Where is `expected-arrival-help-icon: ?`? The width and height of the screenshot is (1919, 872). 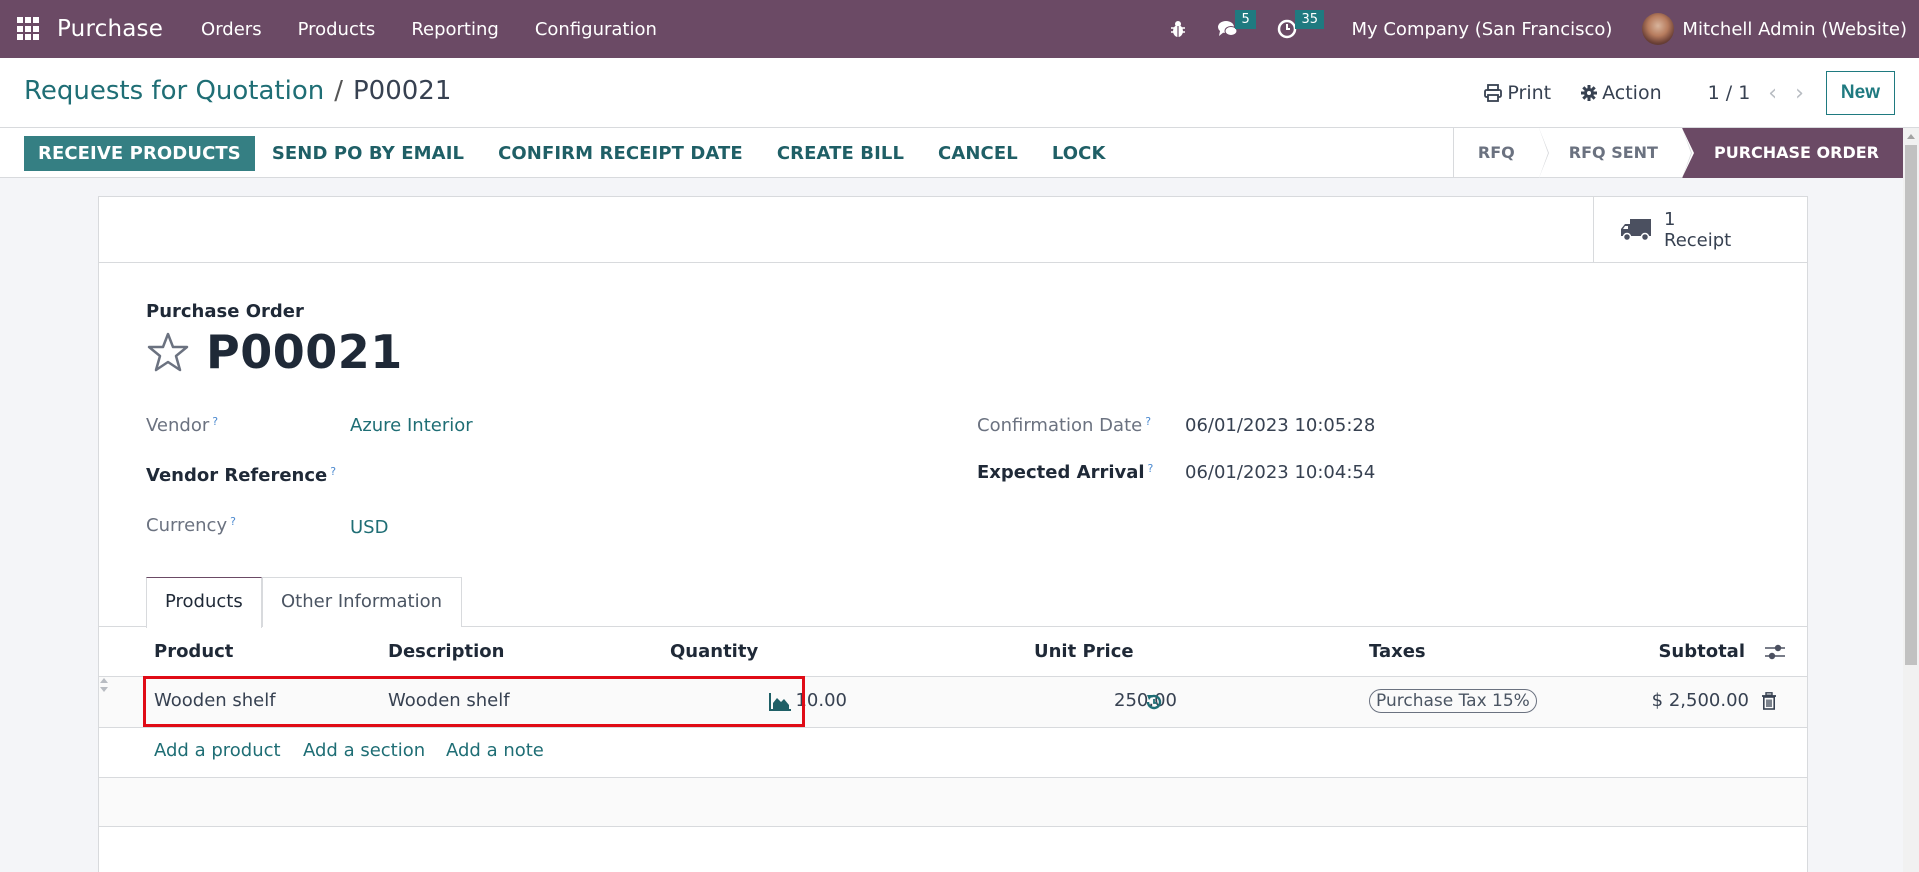 expected-arrival-help-icon: ? is located at coordinates (1151, 472).